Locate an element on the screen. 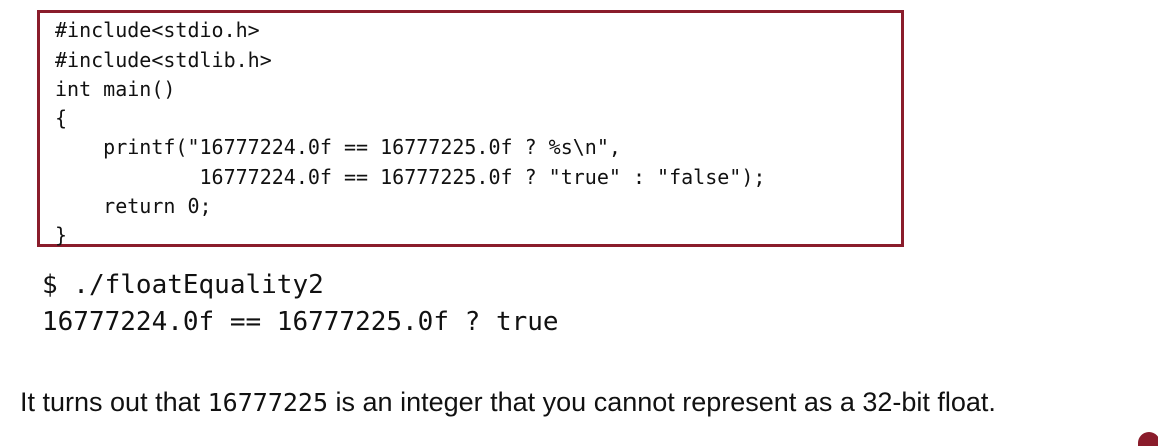 The height and width of the screenshot is (446, 1158). explanation-number: 16777225 is located at coordinates (268, 402).